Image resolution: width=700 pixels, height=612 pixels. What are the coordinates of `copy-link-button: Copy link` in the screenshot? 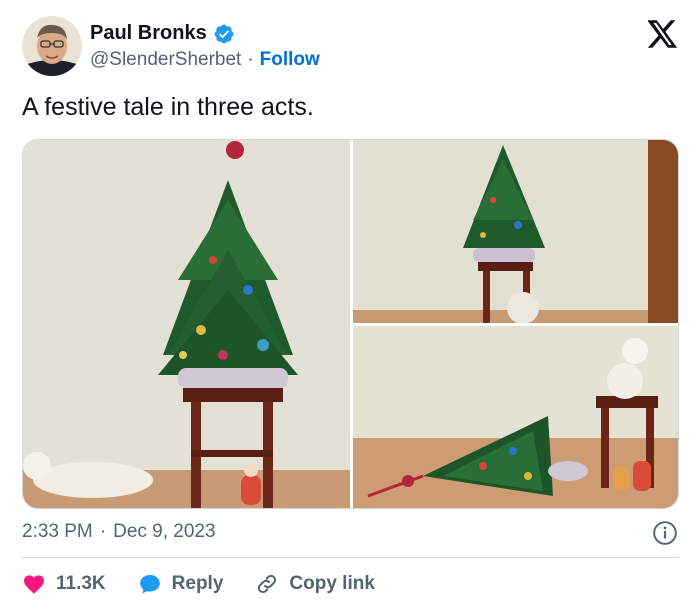 It's located at (315, 584).